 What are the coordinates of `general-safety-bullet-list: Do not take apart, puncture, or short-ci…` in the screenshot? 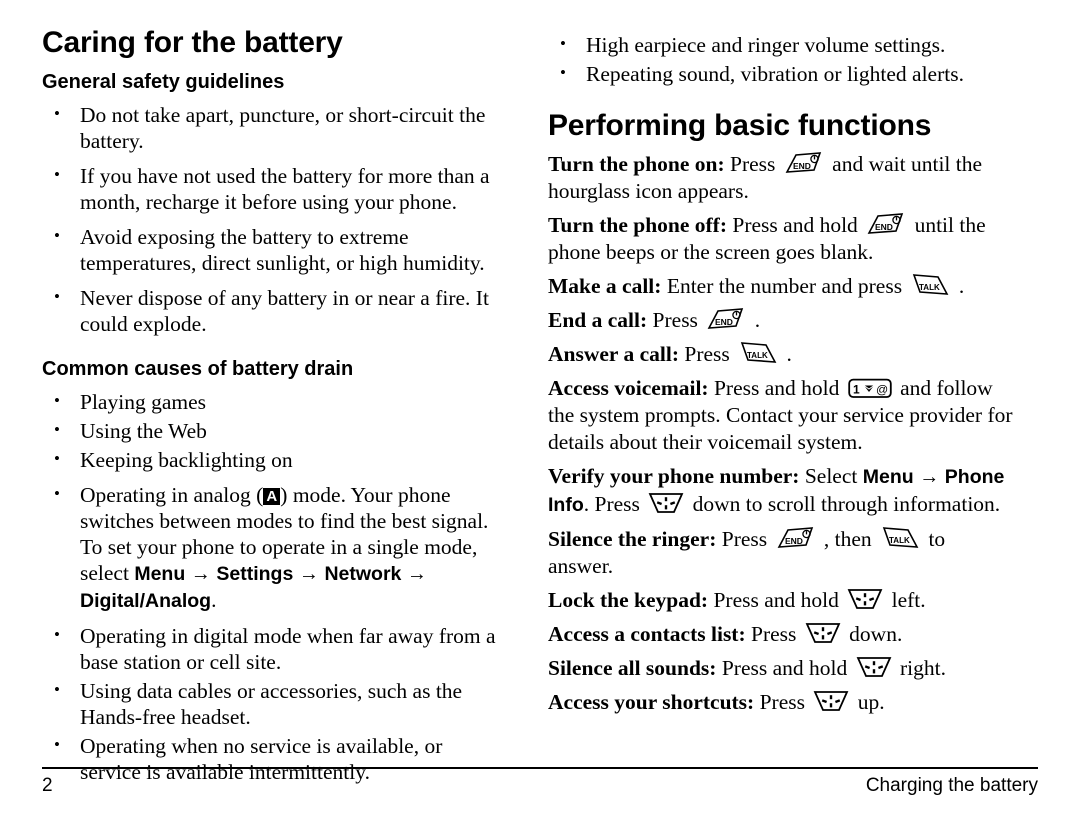 It's located at (275, 219).